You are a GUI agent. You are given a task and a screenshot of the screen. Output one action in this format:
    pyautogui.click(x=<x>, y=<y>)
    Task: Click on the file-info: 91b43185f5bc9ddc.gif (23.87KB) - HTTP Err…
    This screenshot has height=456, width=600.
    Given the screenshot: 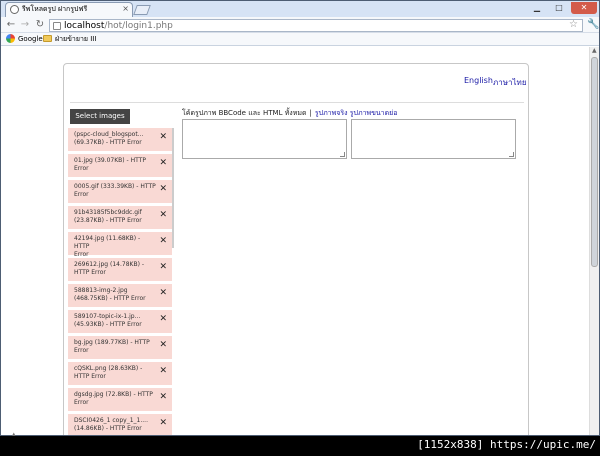 What is the action you would take?
    pyautogui.click(x=115, y=217)
    